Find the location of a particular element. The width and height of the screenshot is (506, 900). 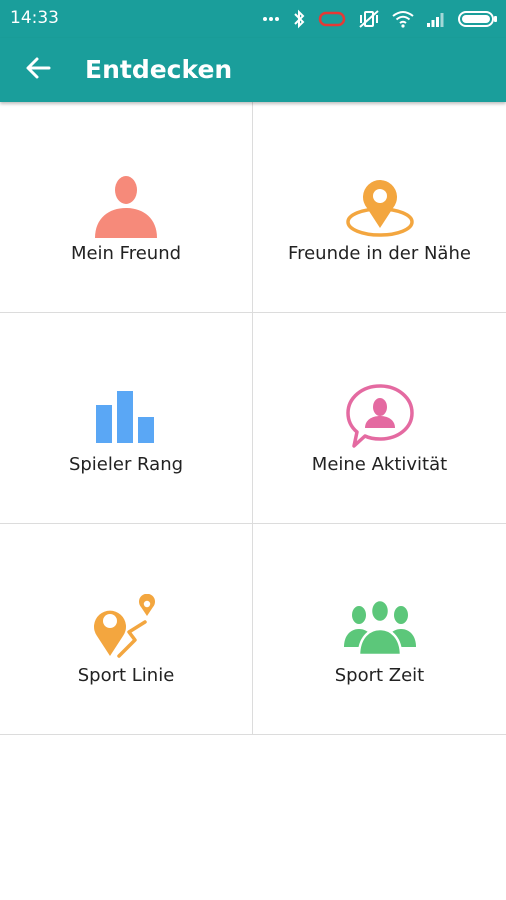

status-icons is located at coordinates (380, 19).